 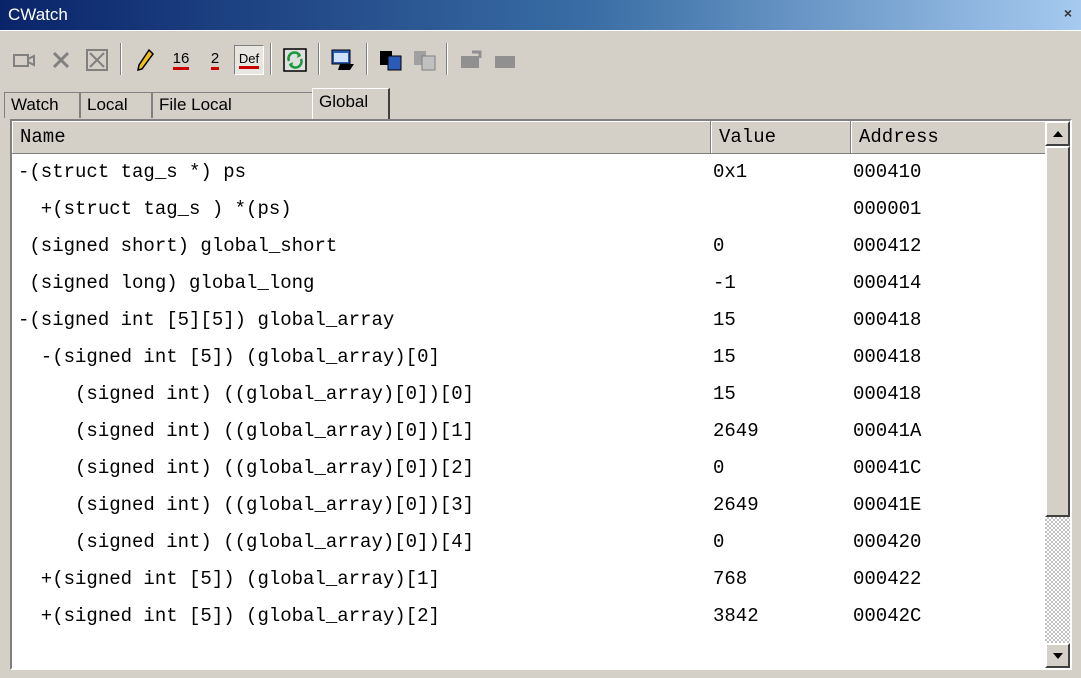 What do you see at coordinates (391, 60) in the screenshot?
I see `copy-icon` at bounding box center [391, 60].